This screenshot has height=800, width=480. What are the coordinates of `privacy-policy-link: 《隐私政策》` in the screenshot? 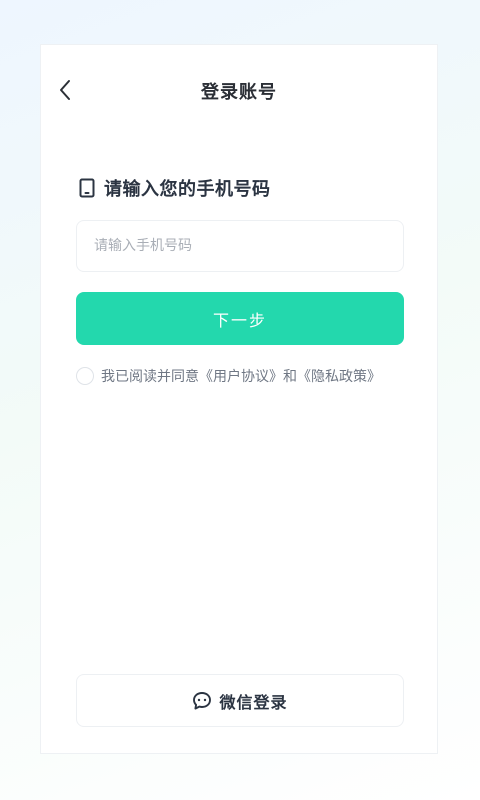 It's located at (339, 377).